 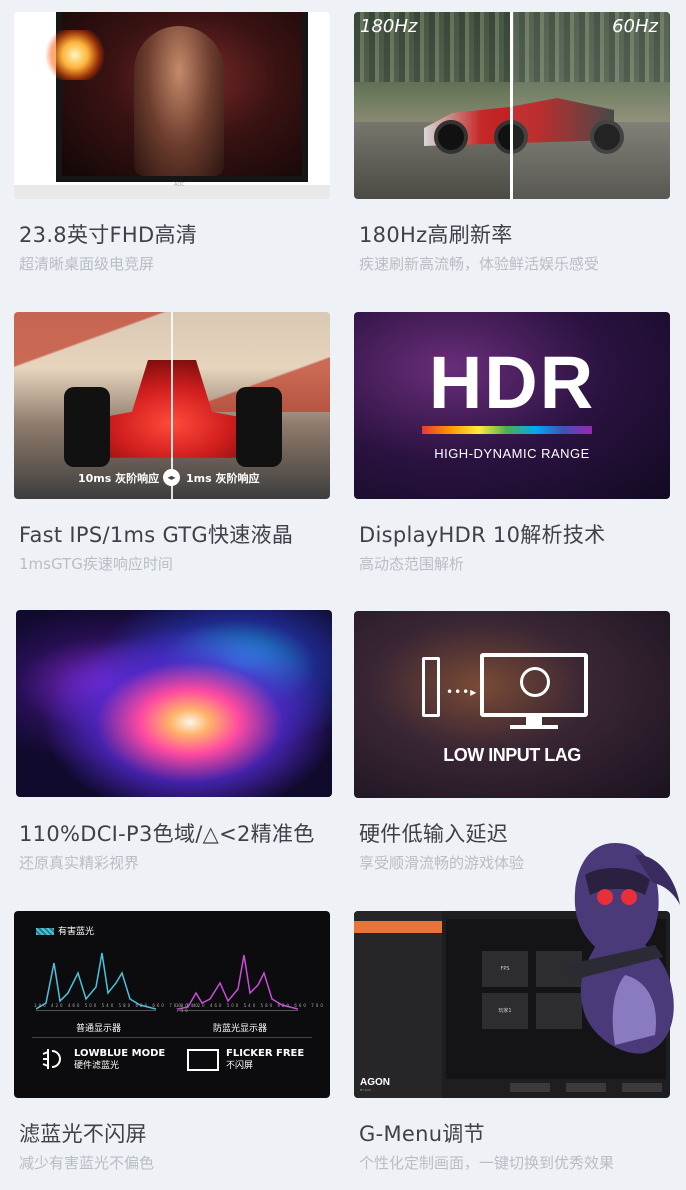 I want to click on monitor-foot, so click(x=534, y=727).